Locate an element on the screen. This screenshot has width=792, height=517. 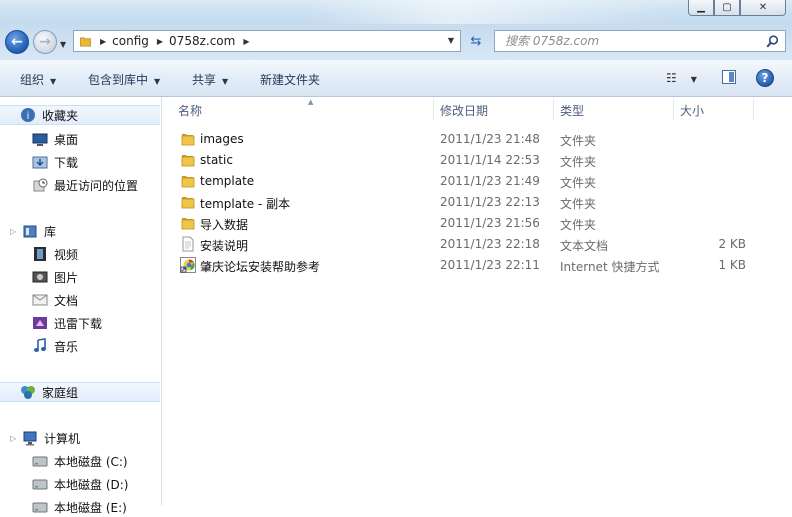
file-date: 2011/1/14 22:53 is located at coordinates (490, 160).